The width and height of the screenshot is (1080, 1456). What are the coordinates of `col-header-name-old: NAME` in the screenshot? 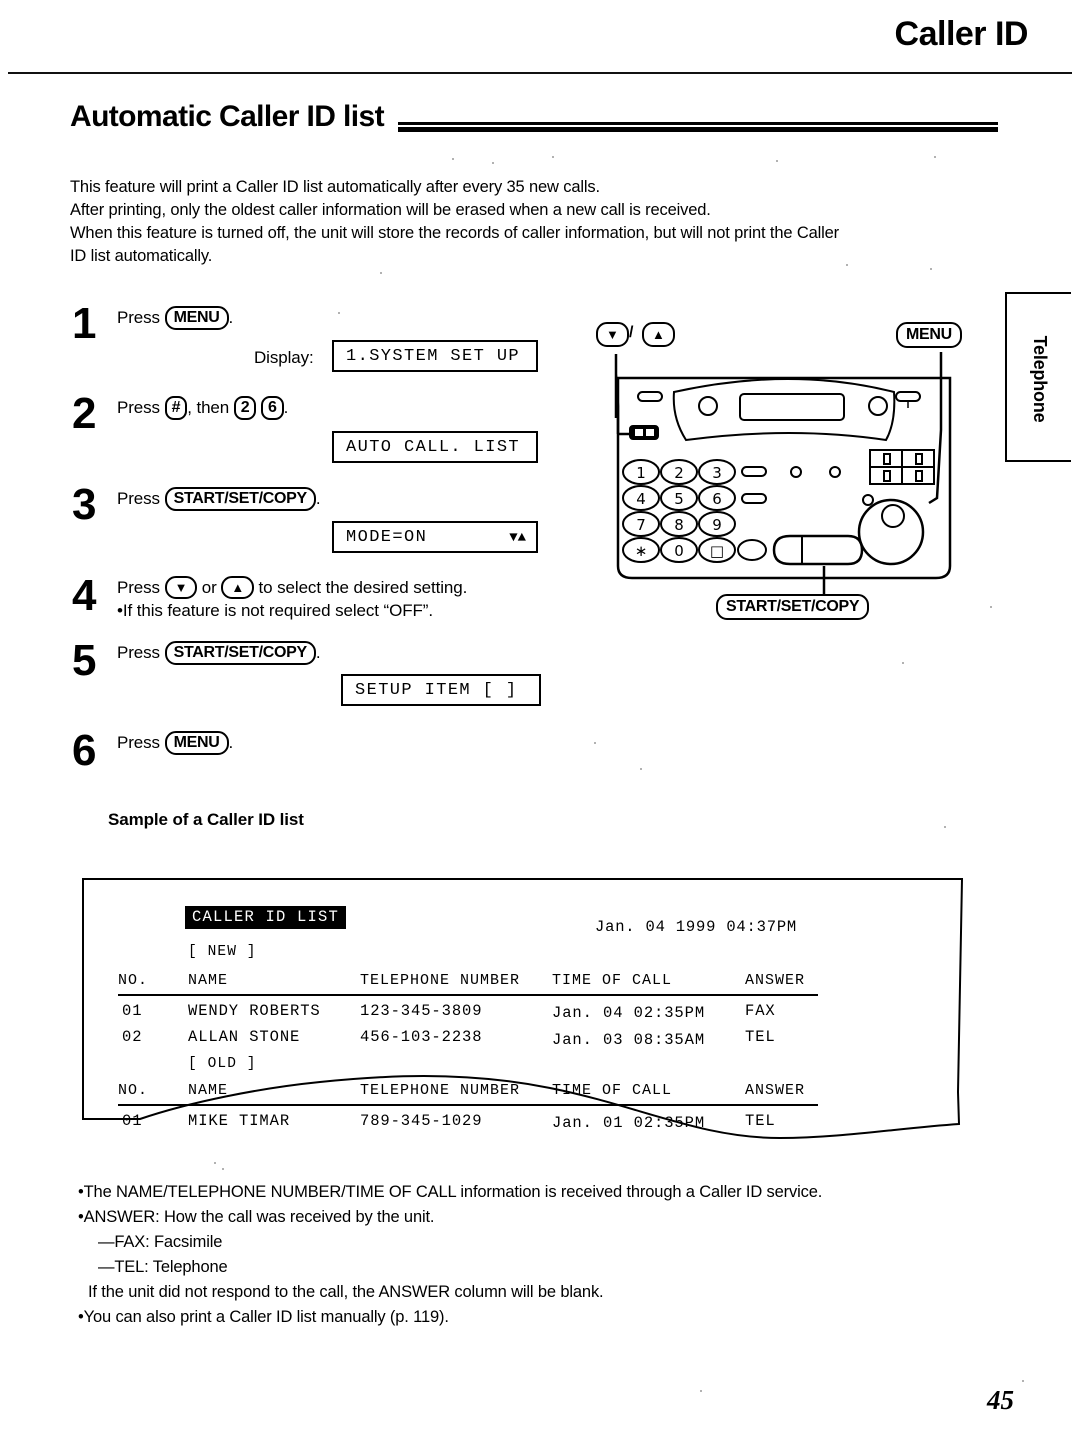 It's located at (208, 1090).